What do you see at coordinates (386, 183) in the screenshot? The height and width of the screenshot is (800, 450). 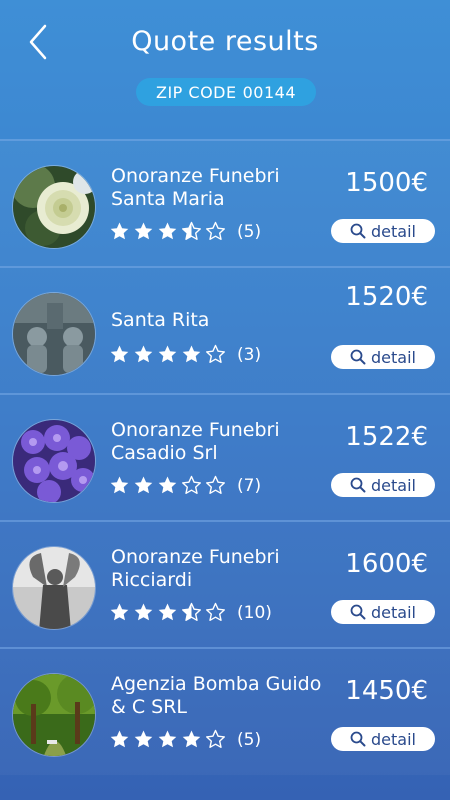 I see `price: 1500€` at bounding box center [386, 183].